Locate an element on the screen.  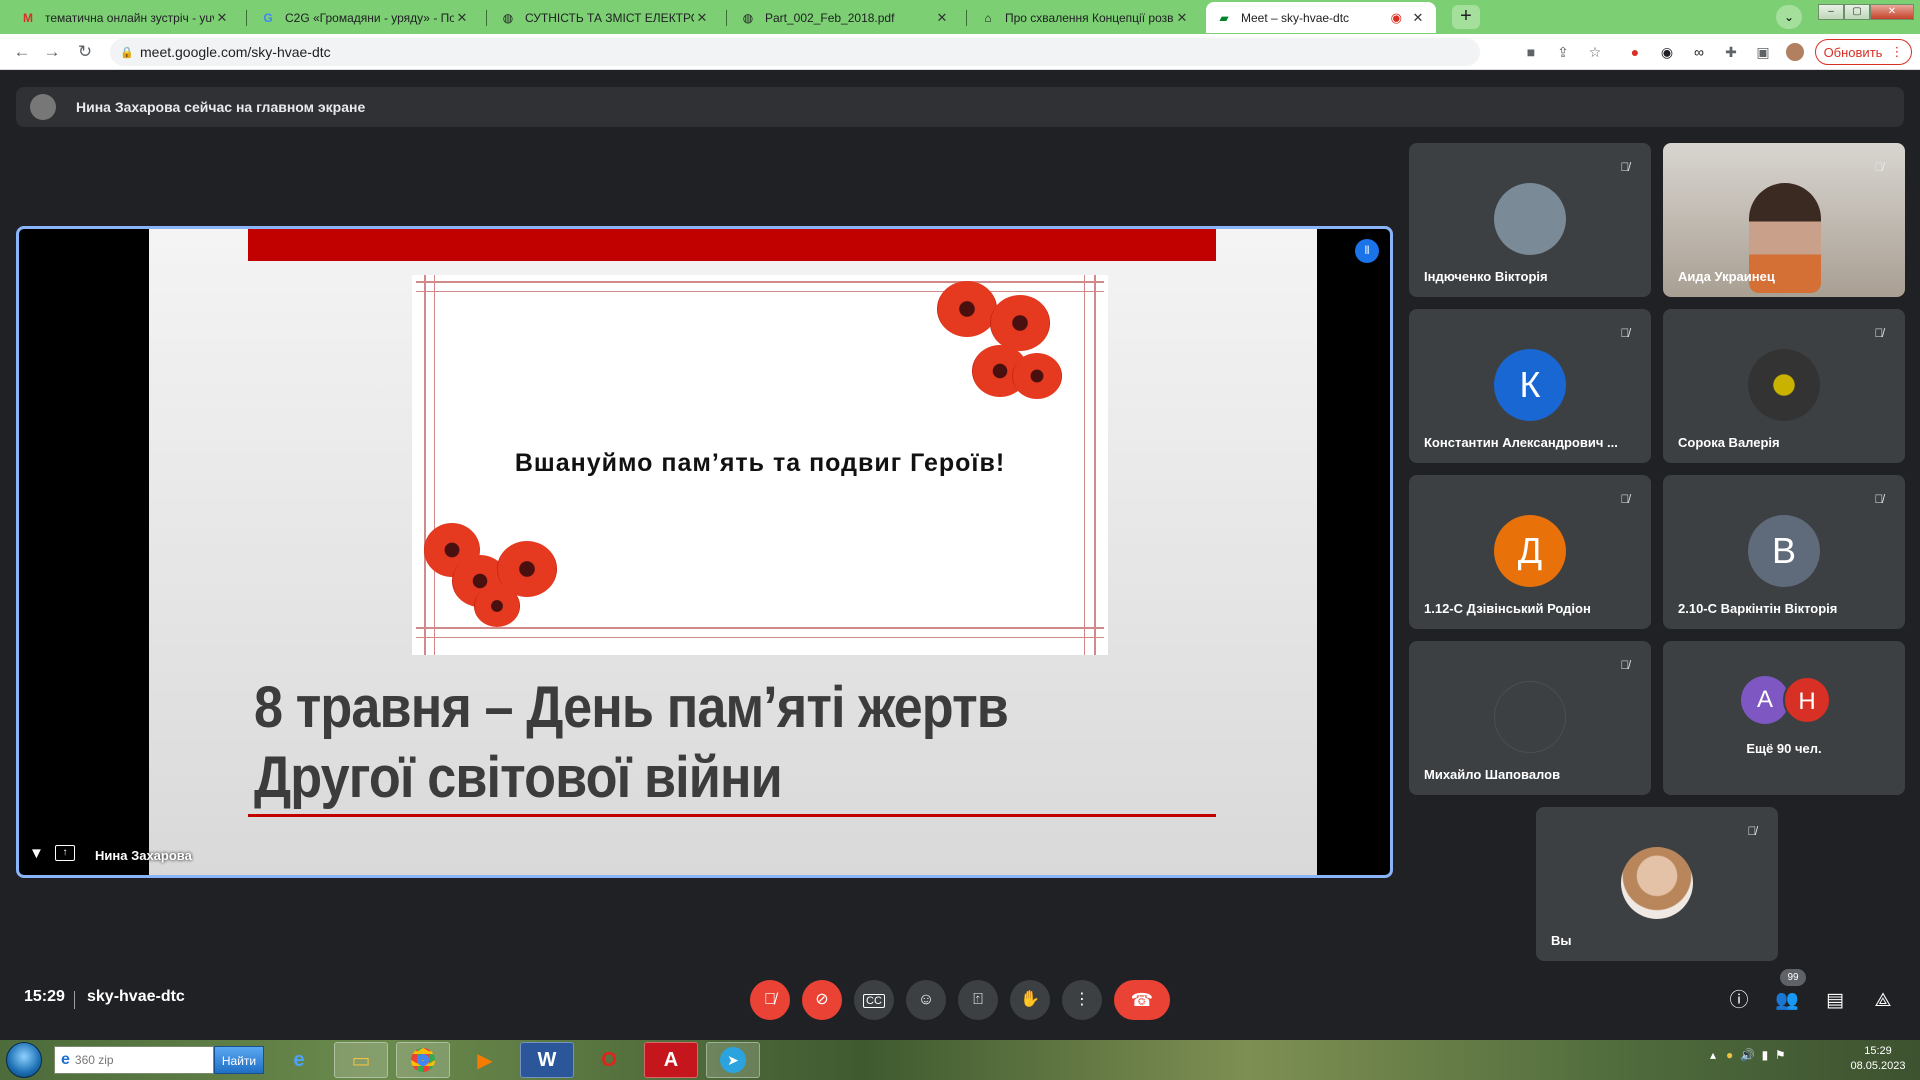
self-tile: 🎙̸ Вы is located at coordinates (1657, 884).